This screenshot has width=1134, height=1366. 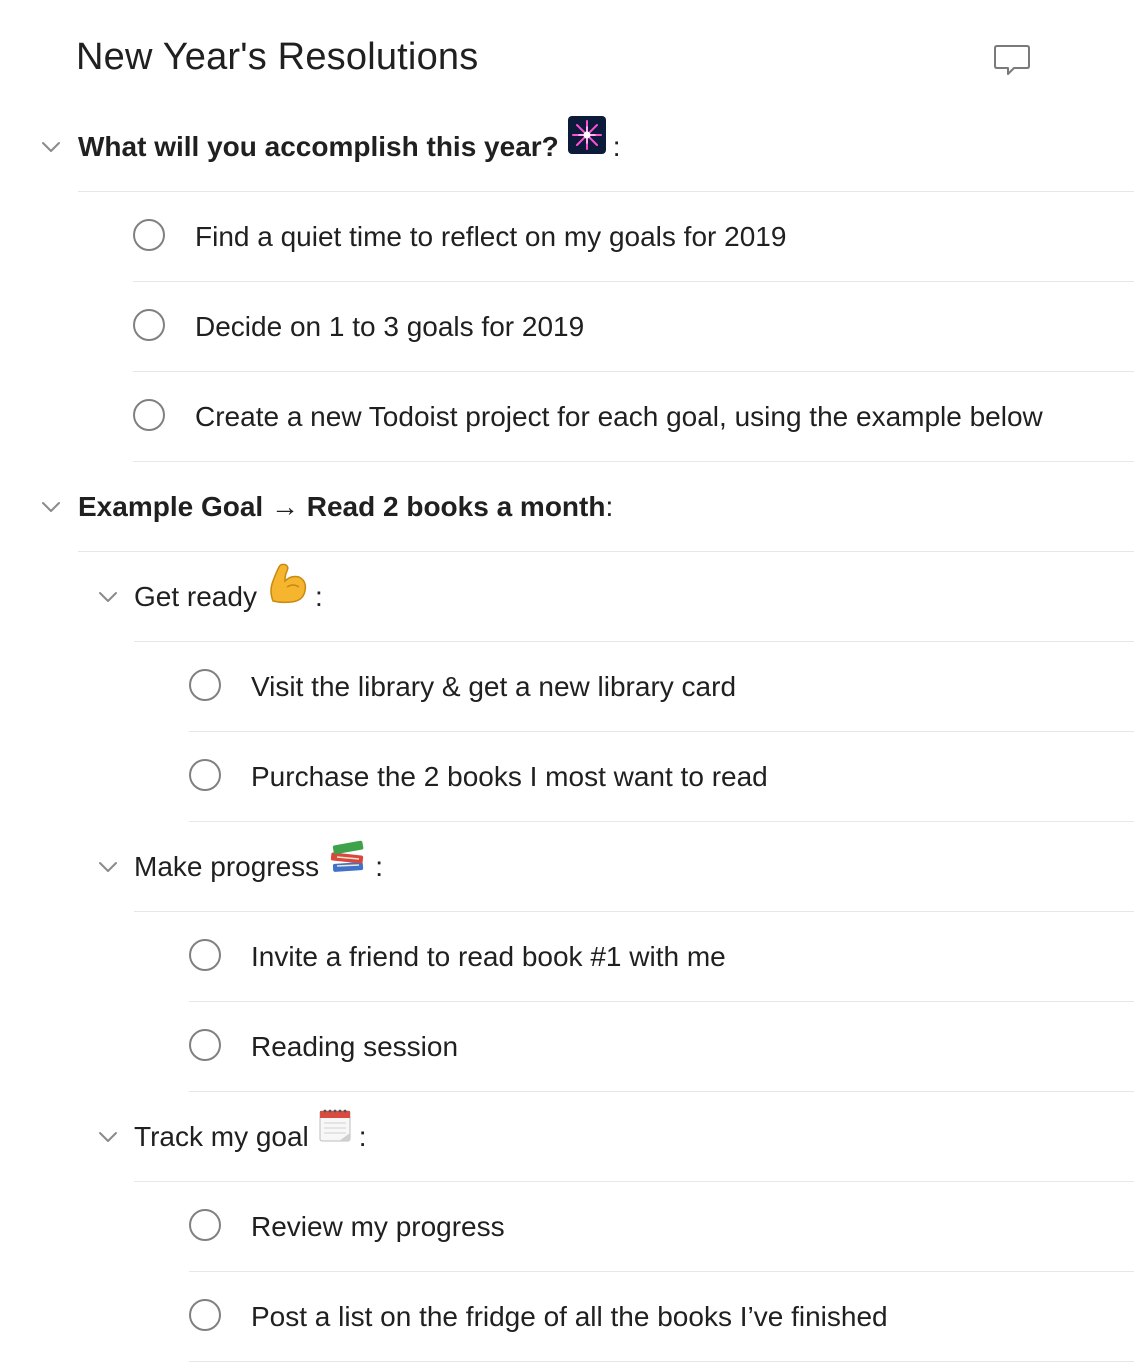 I want to click on section-header-accomplish: What will you accomplish this year?:, so click(x=588, y=148).